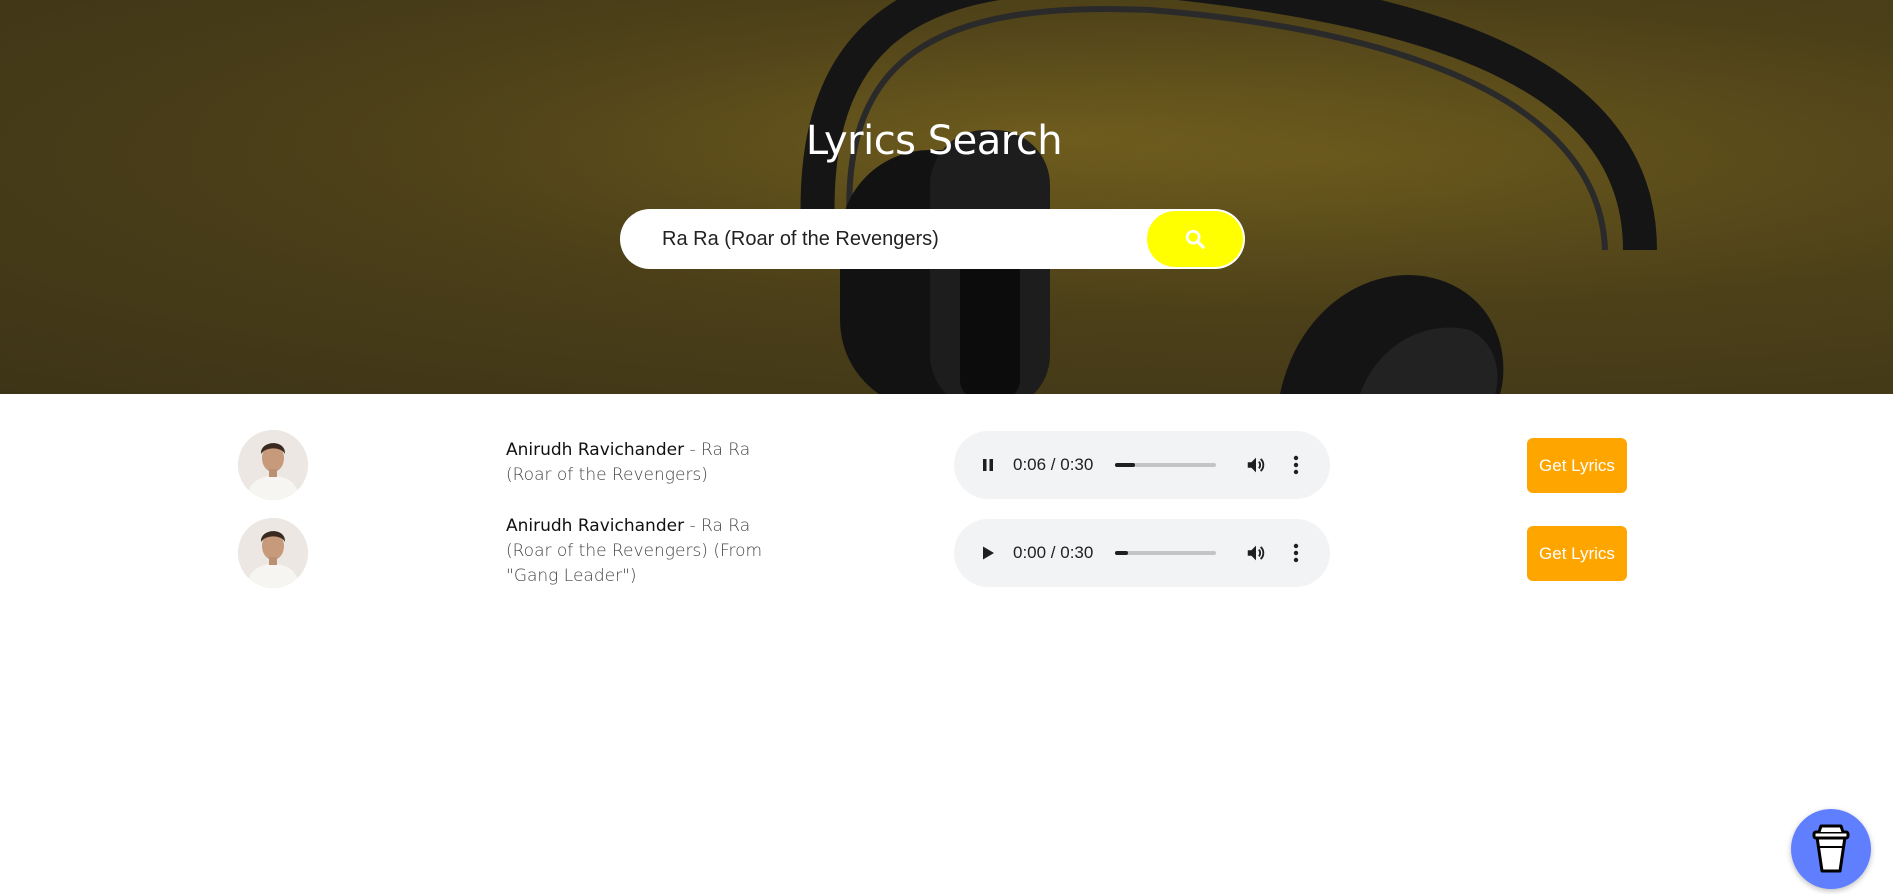 The height and width of the screenshot is (894, 1893). I want to click on pause-icon, so click(988, 465).